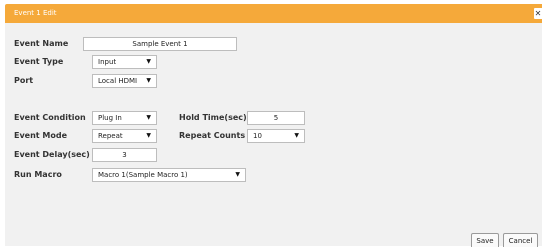 This screenshot has height=247, width=542. I want to click on event-mode-select: Repeat ▼, so click(124, 136).